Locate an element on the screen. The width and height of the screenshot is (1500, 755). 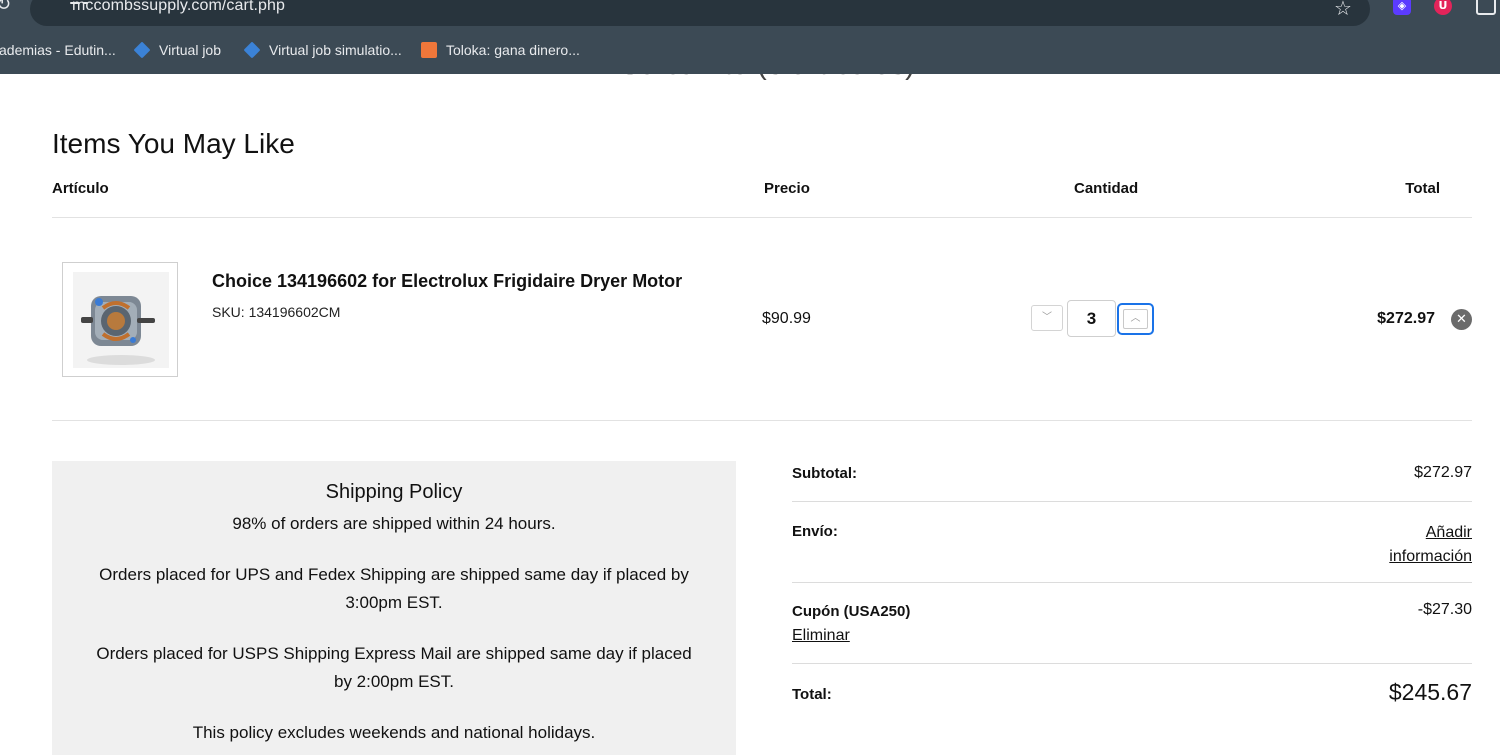
product-image is located at coordinates (120, 319).